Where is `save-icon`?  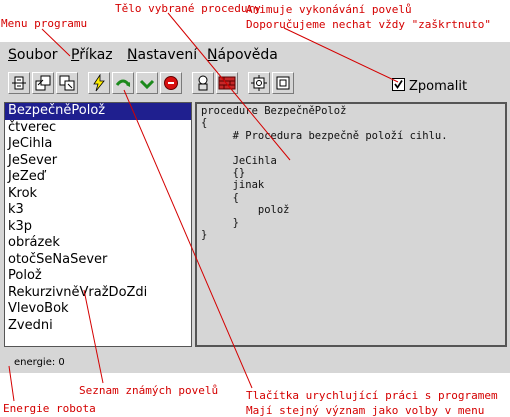 save-icon is located at coordinates (67, 83).